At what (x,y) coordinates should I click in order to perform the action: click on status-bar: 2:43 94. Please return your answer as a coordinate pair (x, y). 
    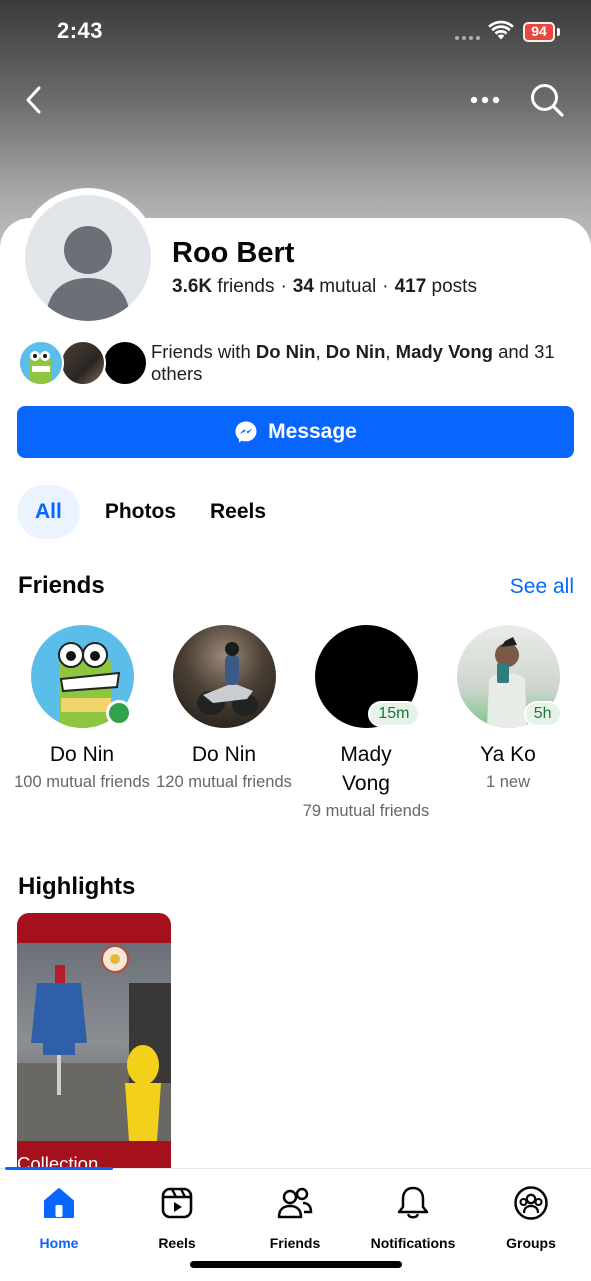
    Looking at the image, I should click on (295, 32).